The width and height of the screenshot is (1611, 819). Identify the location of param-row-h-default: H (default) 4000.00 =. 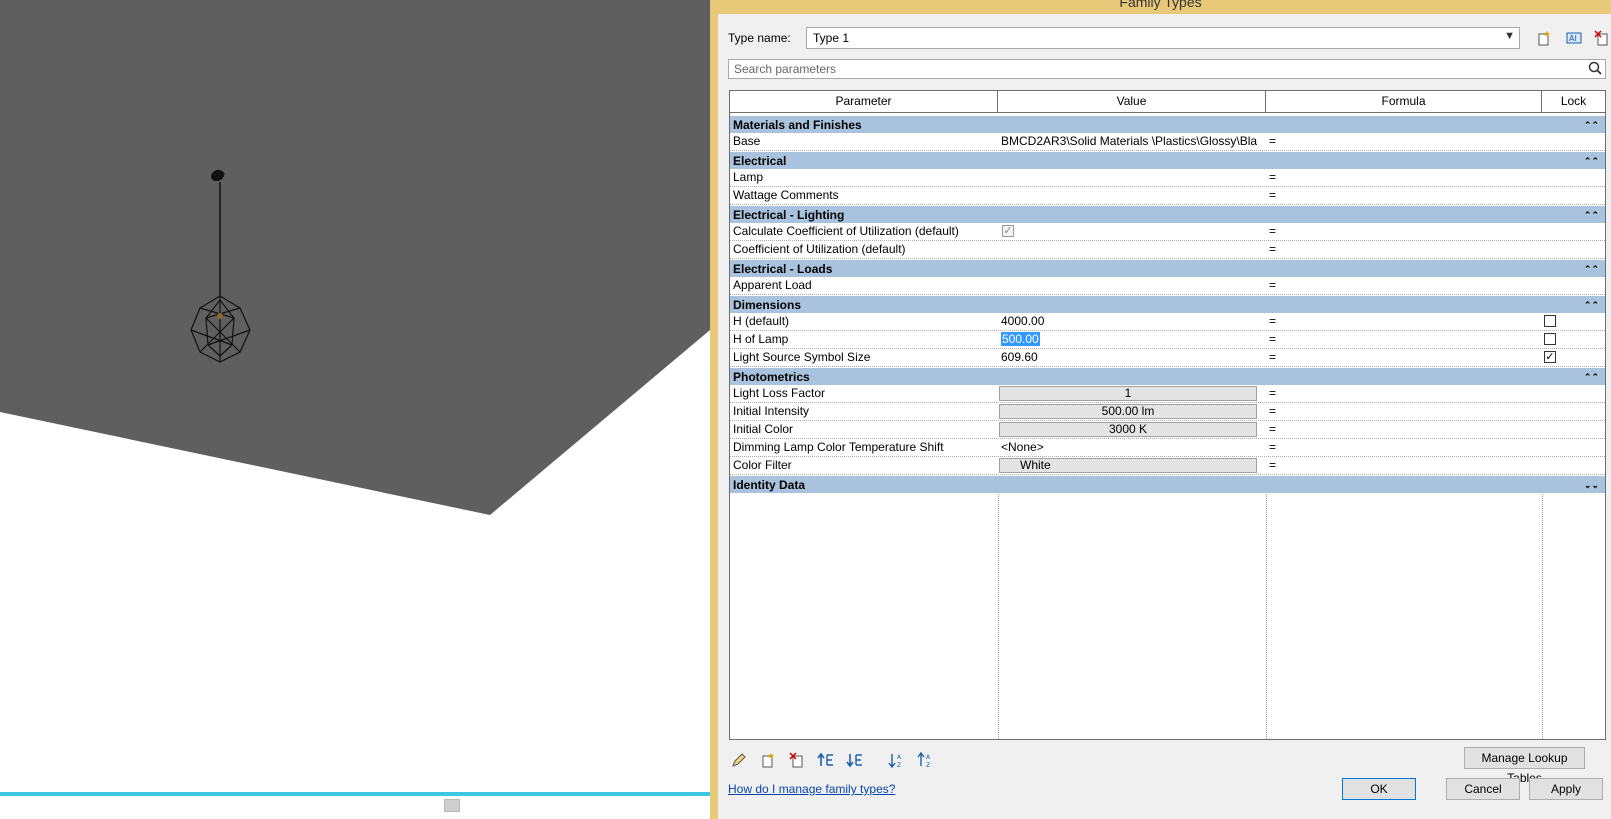
(1167, 322).